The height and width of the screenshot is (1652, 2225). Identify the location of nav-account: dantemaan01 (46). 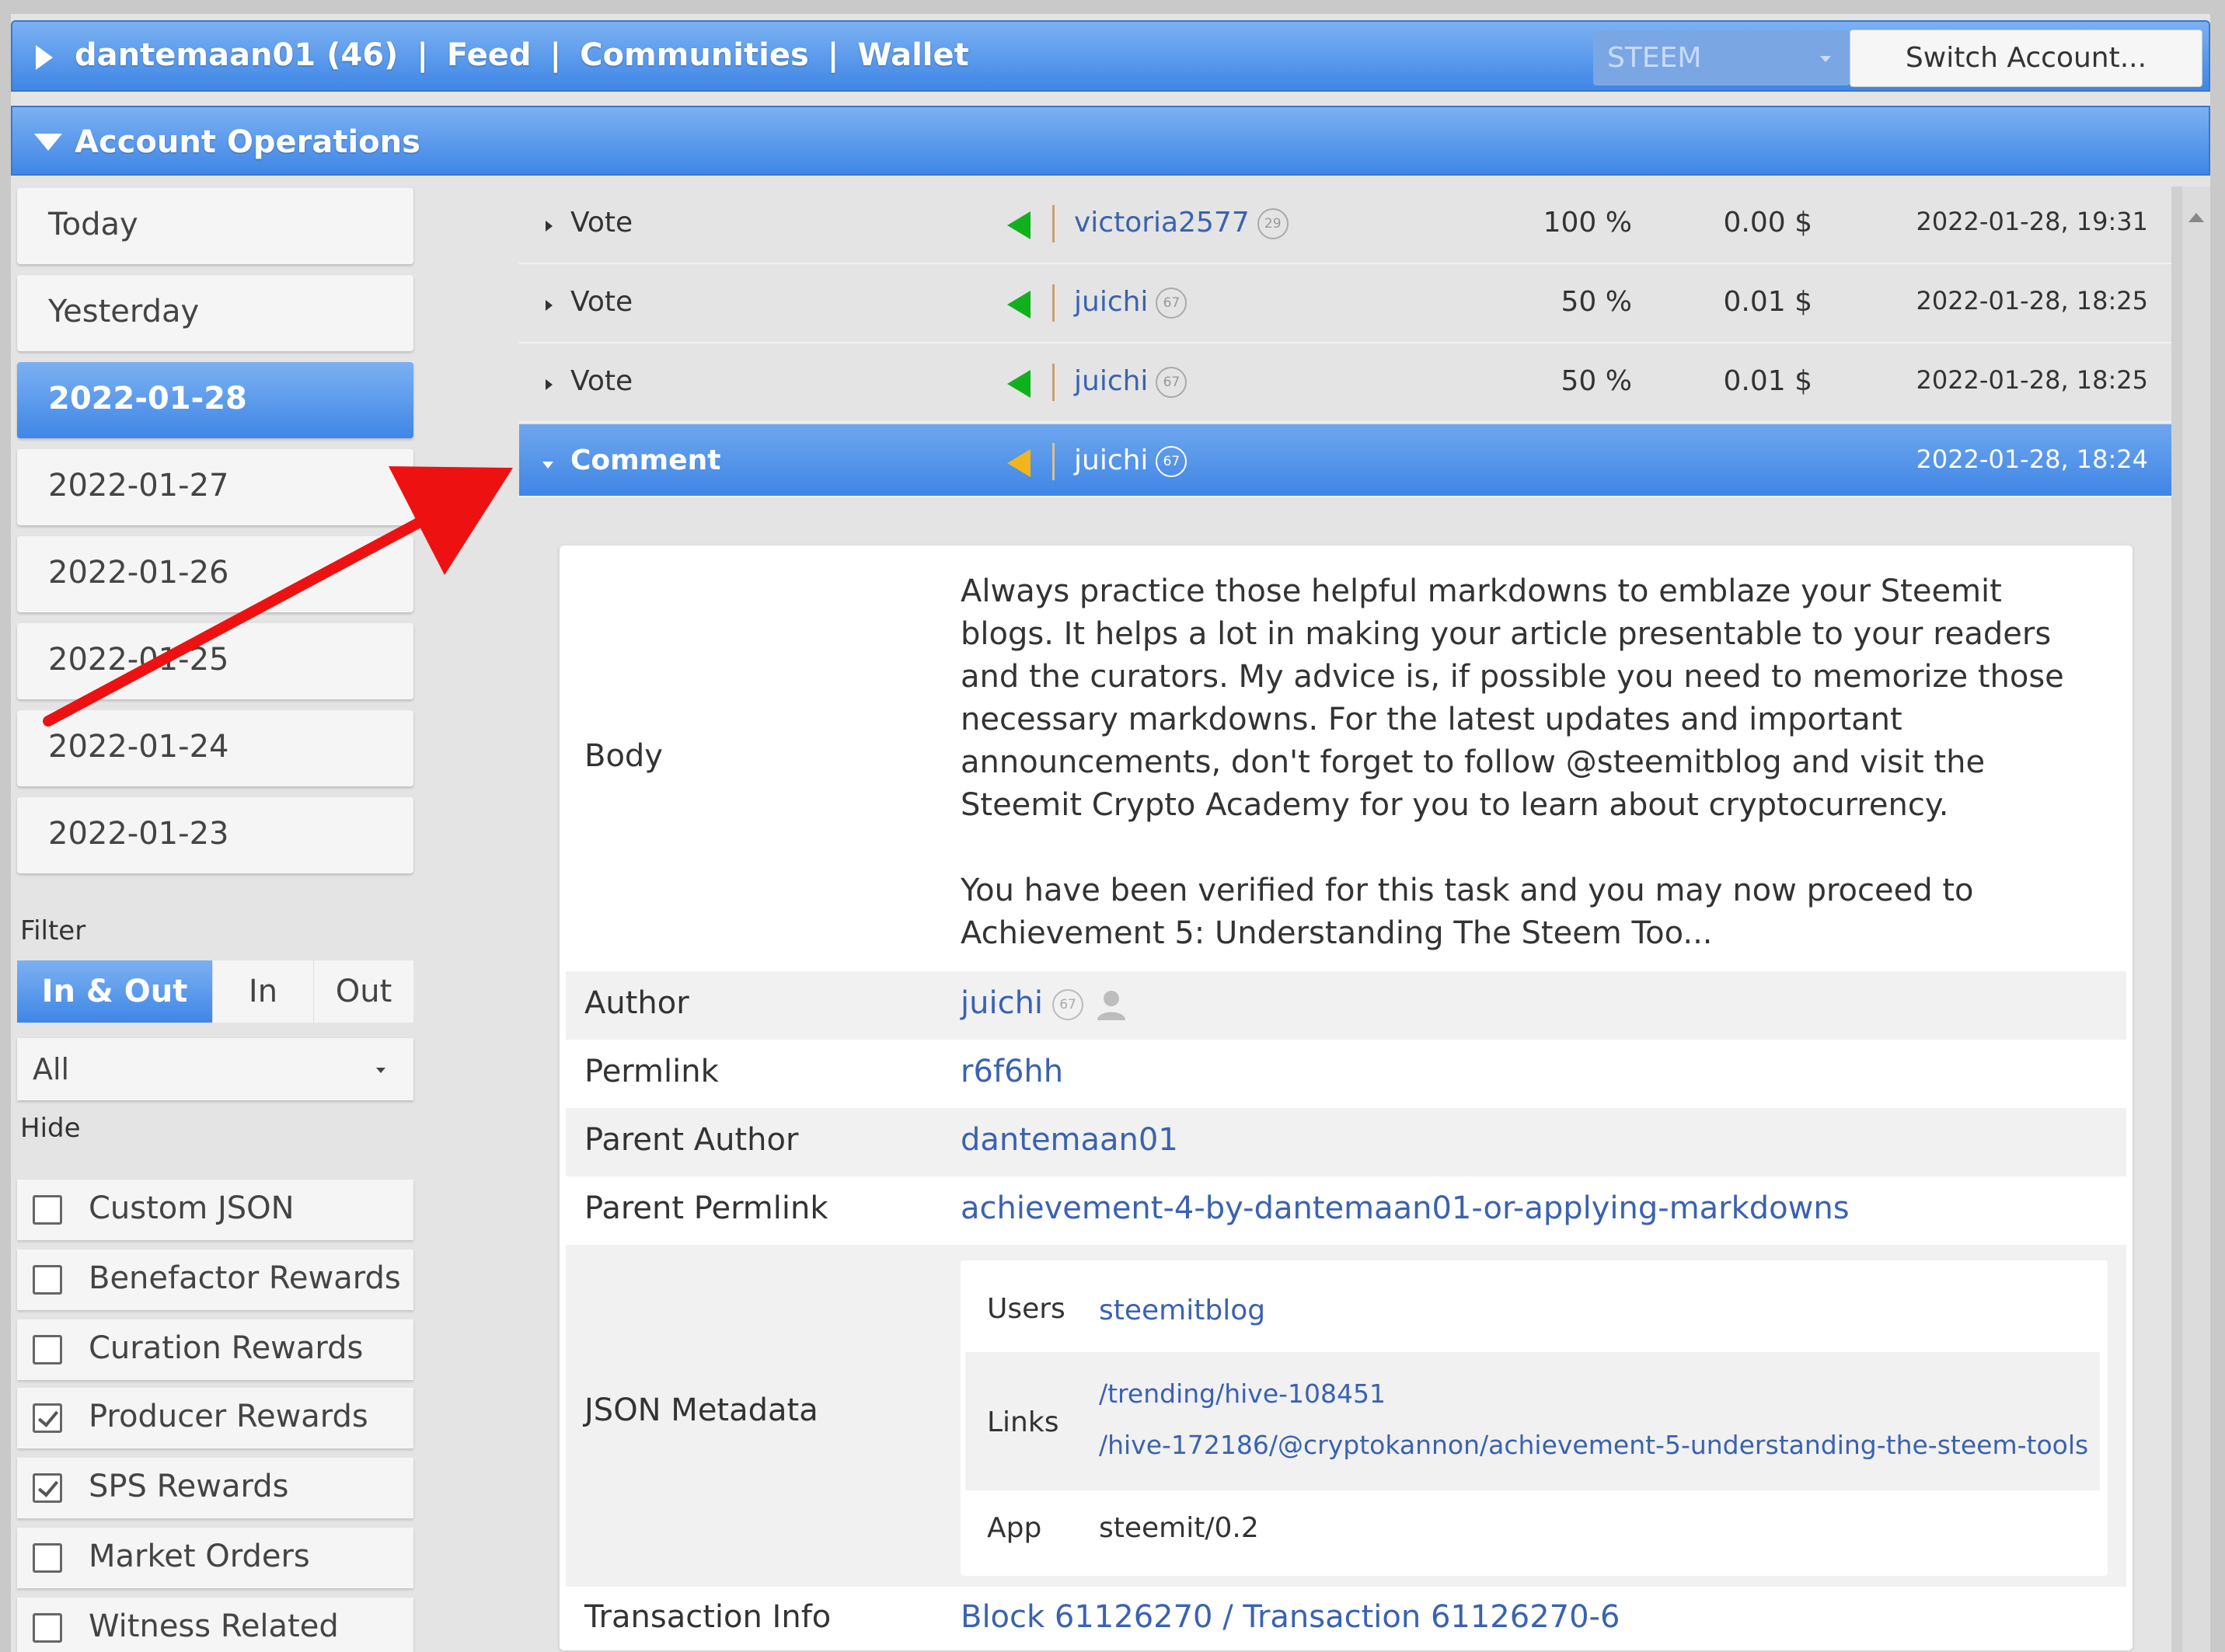
(236, 55).